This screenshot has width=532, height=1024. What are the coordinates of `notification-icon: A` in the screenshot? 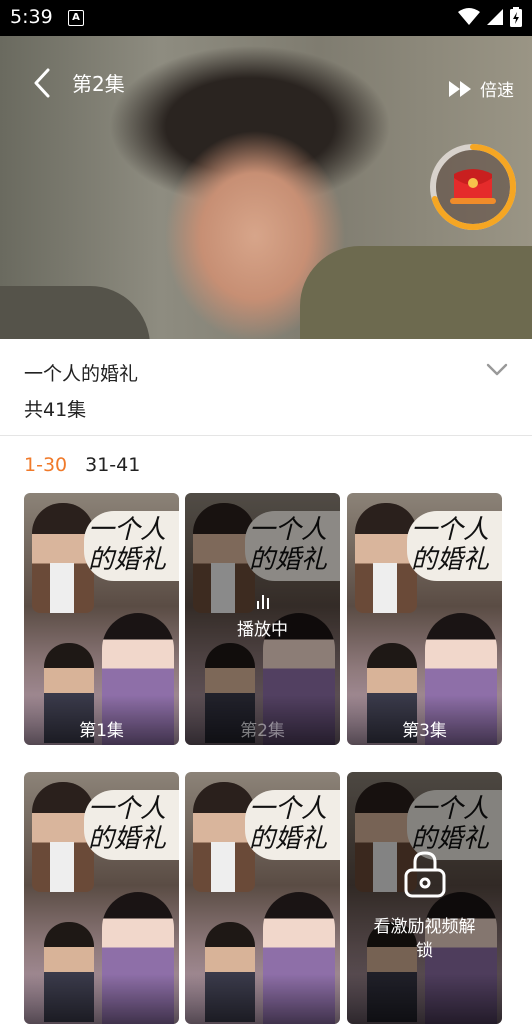 It's located at (76, 18).